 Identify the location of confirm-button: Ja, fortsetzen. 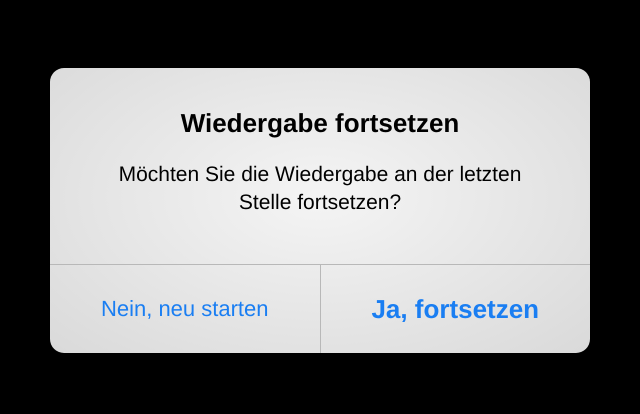
(455, 309).